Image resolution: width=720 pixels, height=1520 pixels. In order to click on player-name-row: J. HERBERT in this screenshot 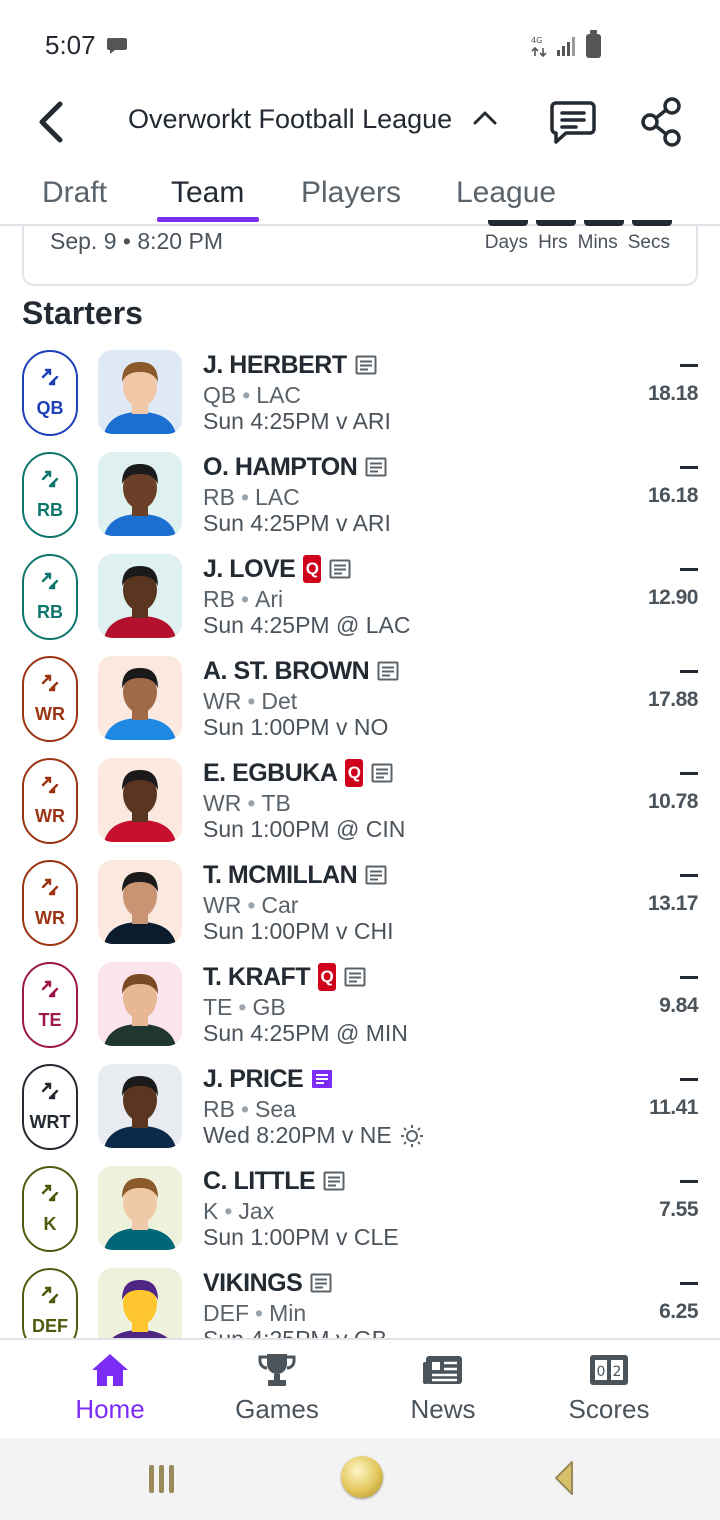, I will do `click(290, 365)`.